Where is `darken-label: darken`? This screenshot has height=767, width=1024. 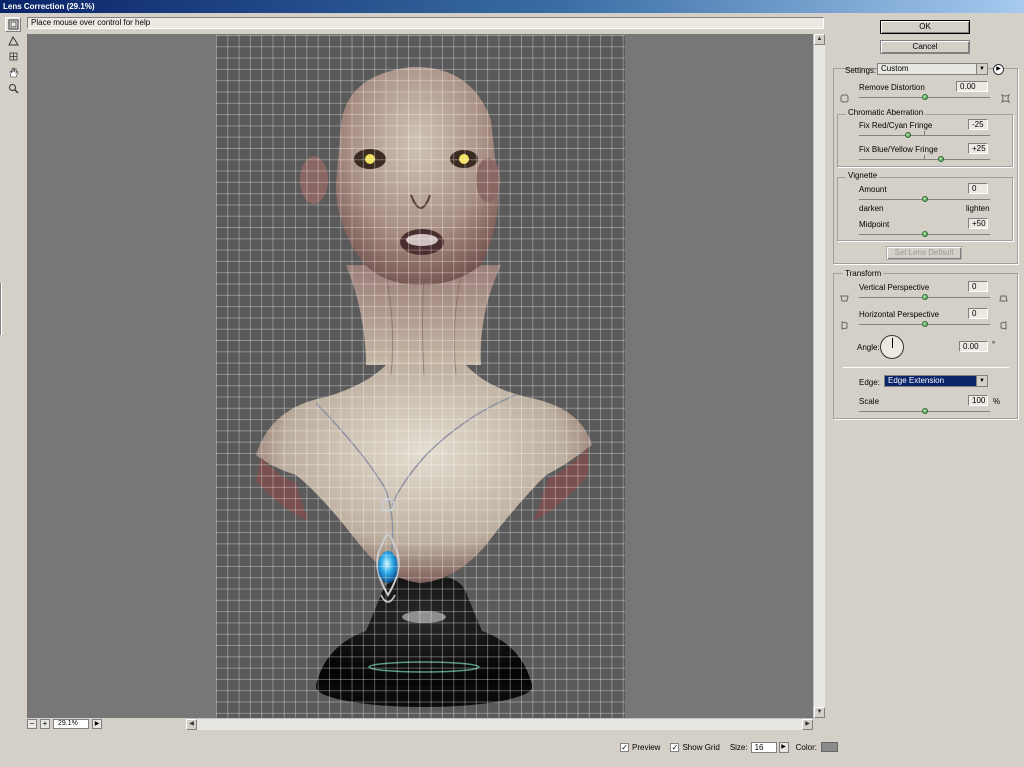 darken-label: darken is located at coordinates (871, 208).